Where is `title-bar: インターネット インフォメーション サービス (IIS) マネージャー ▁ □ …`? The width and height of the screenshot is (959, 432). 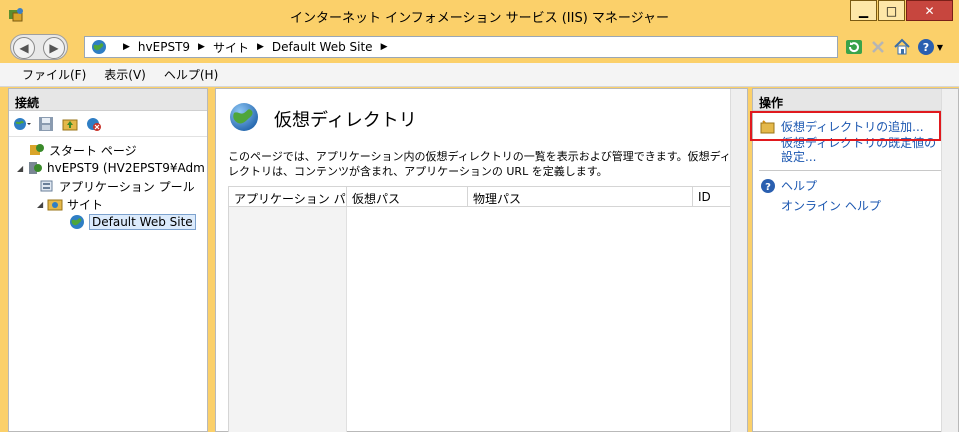
title-bar: インターネット インフォメーション サービス (IIS) マネージャー ▁ □ … is located at coordinates (479, 15).